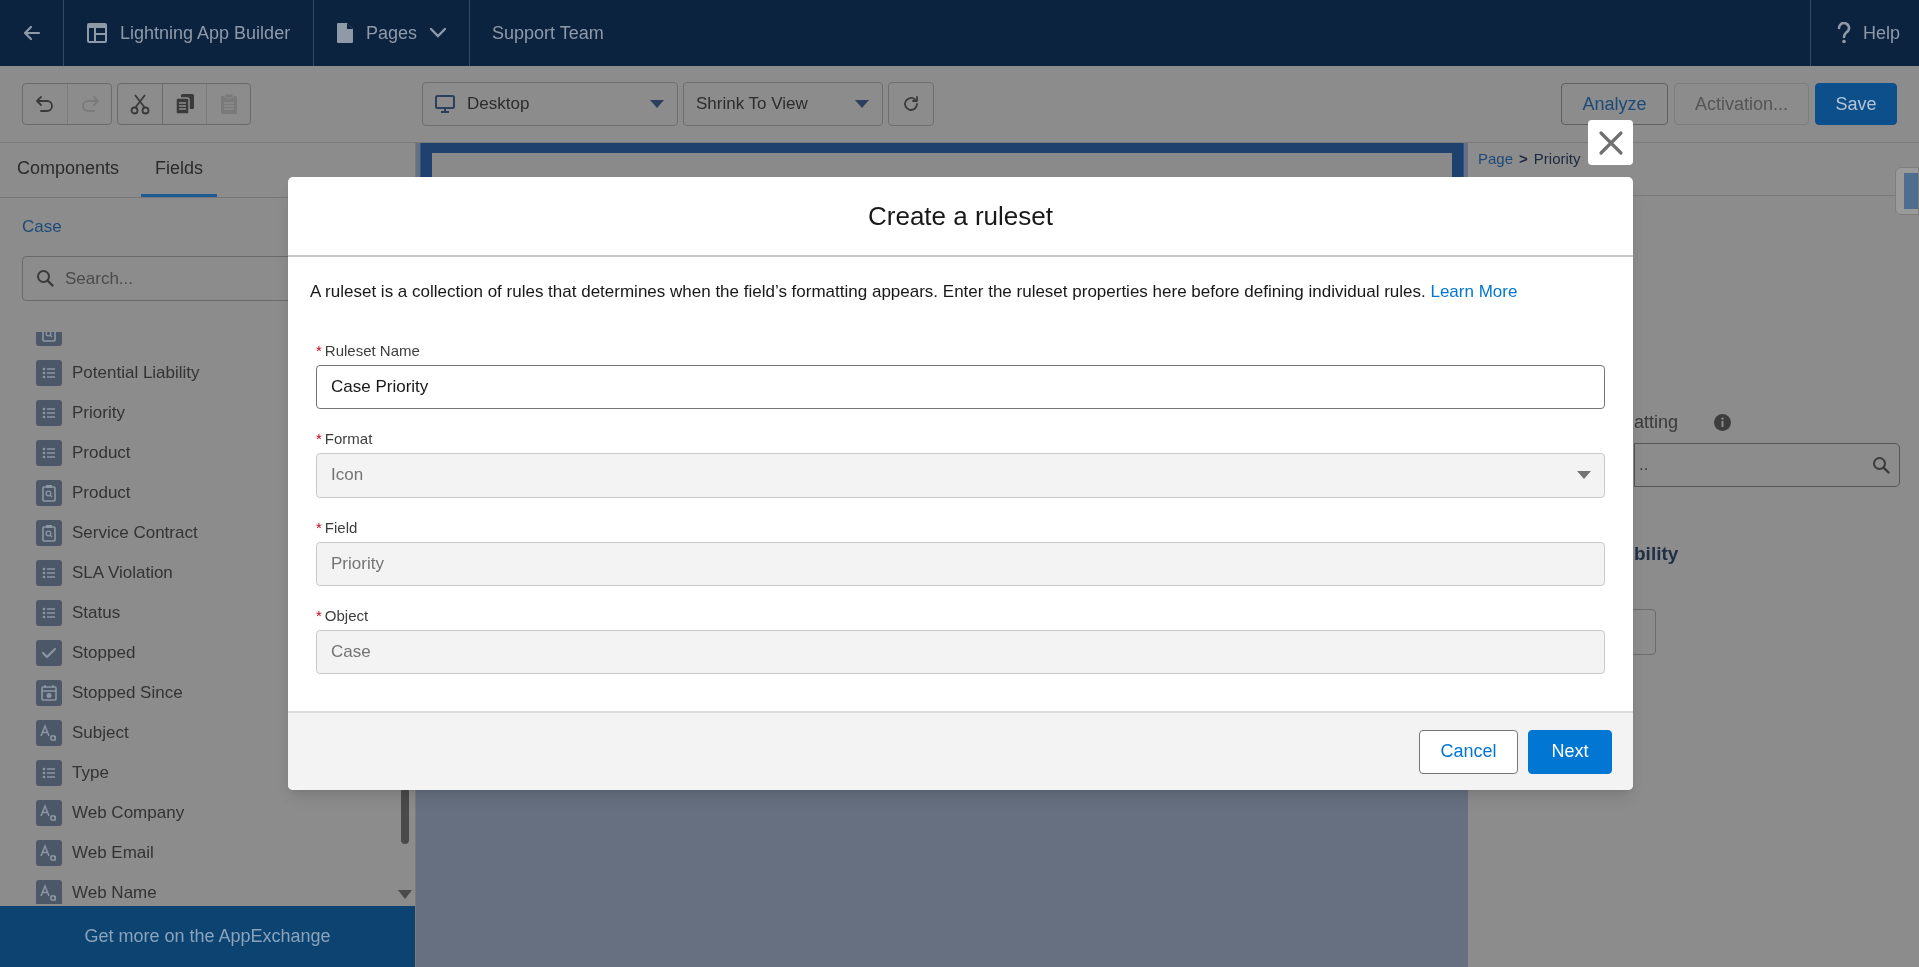 The width and height of the screenshot is (1919, 967). Describe the element at coordinates (1468, 751) in the screenshot. I see `dialog-button: Cancel` at that location.